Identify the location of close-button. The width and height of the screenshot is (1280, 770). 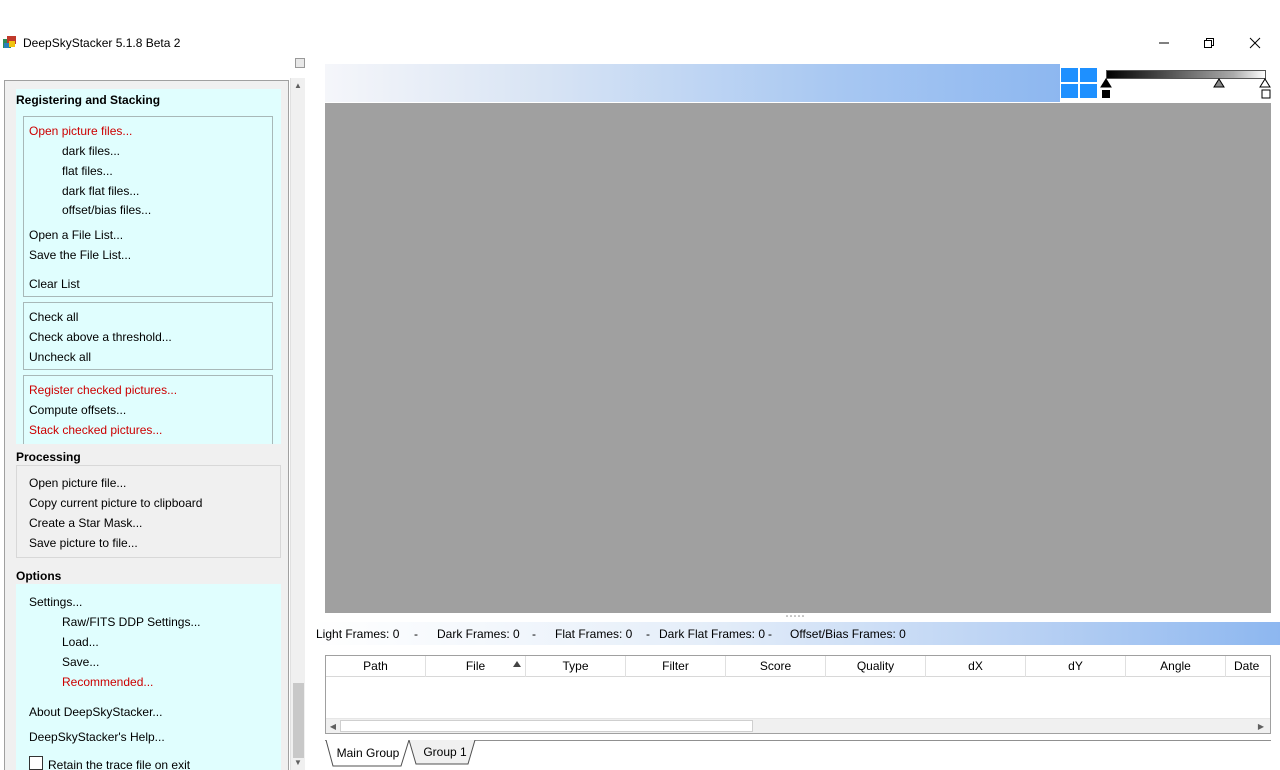
(1255, 42).